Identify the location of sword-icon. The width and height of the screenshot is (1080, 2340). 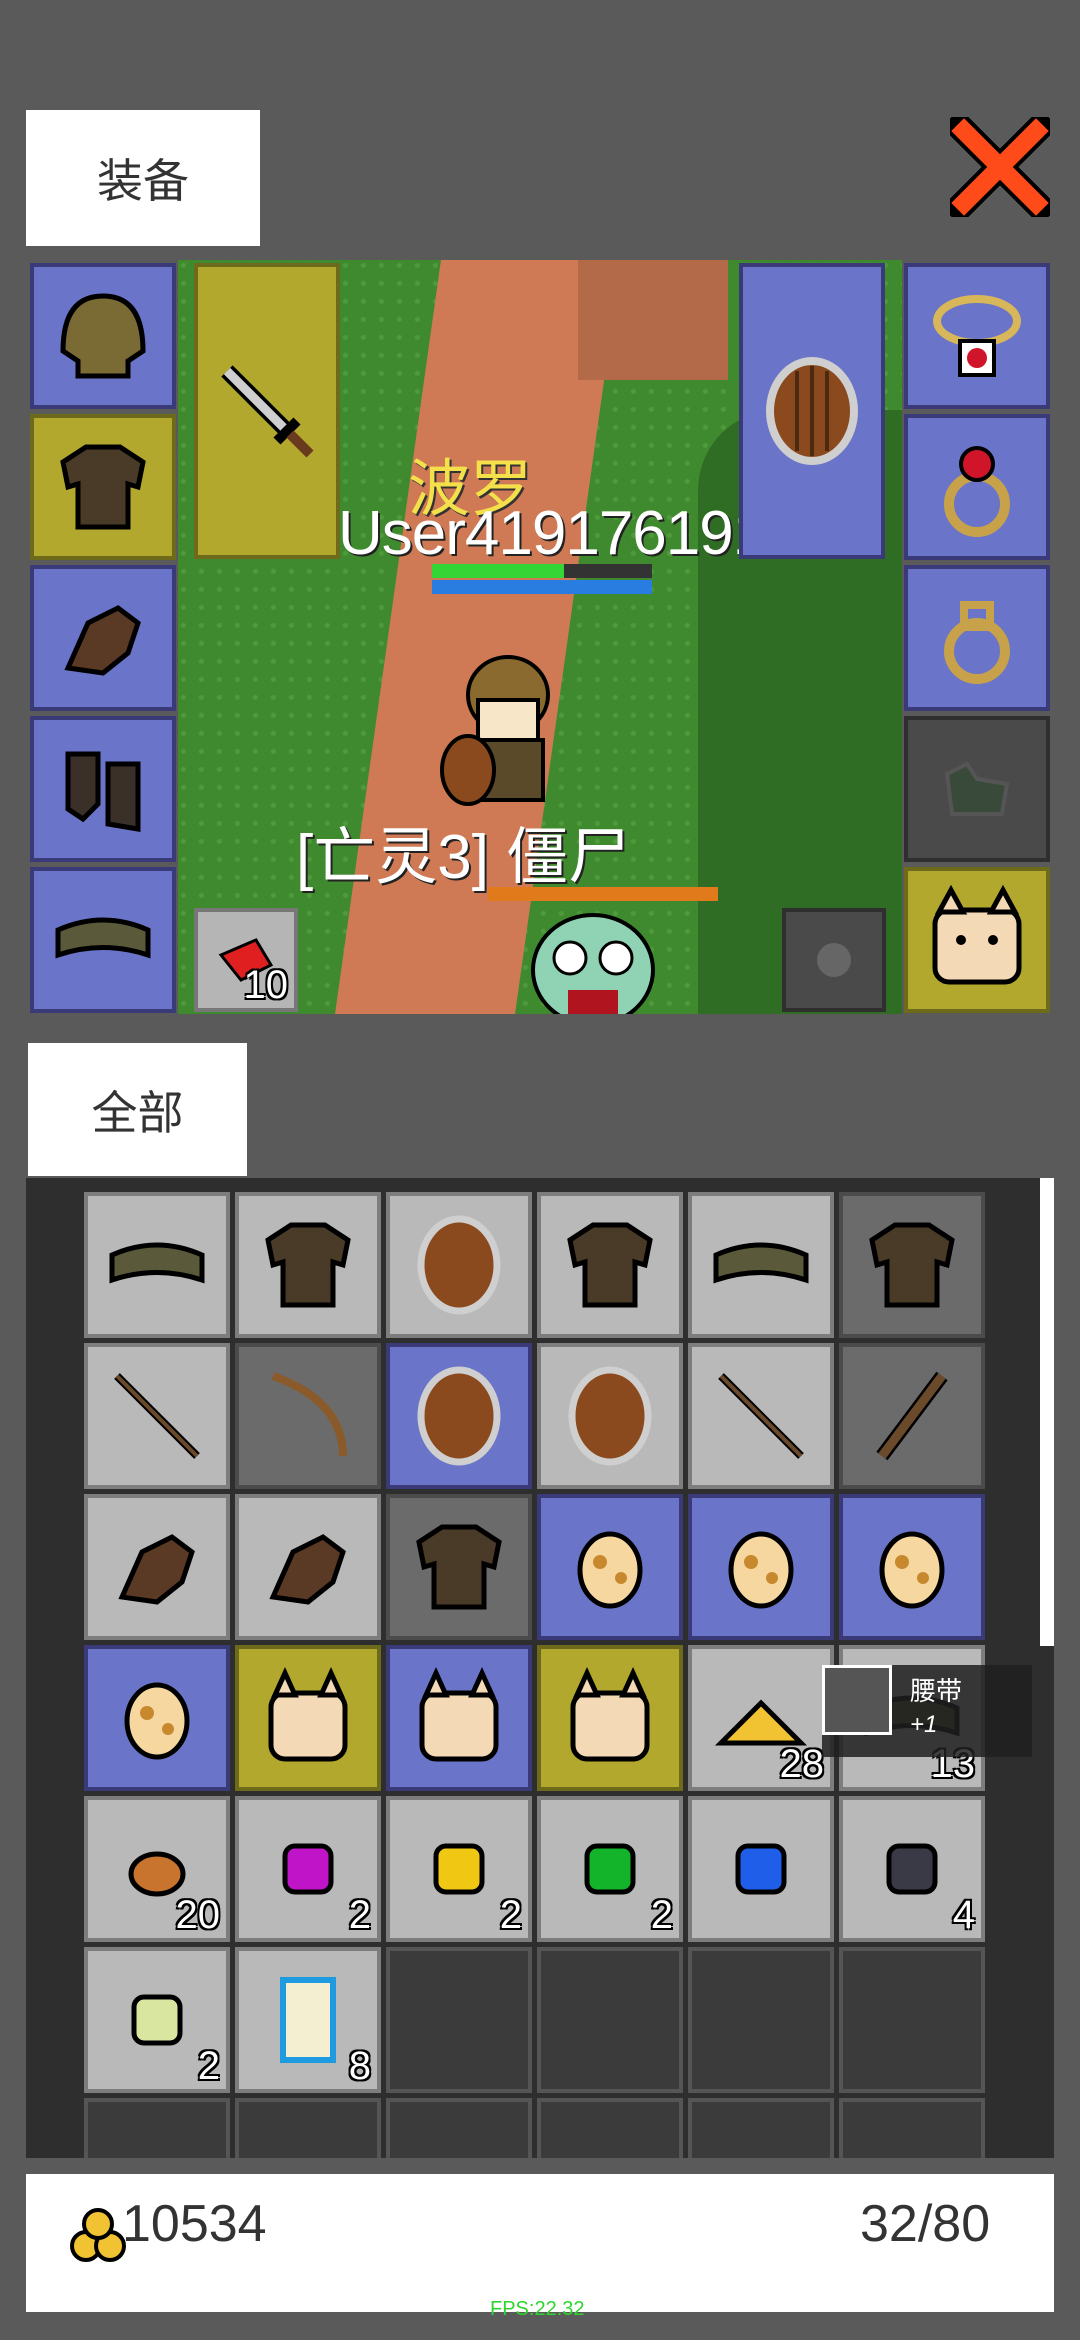
(267, 411).